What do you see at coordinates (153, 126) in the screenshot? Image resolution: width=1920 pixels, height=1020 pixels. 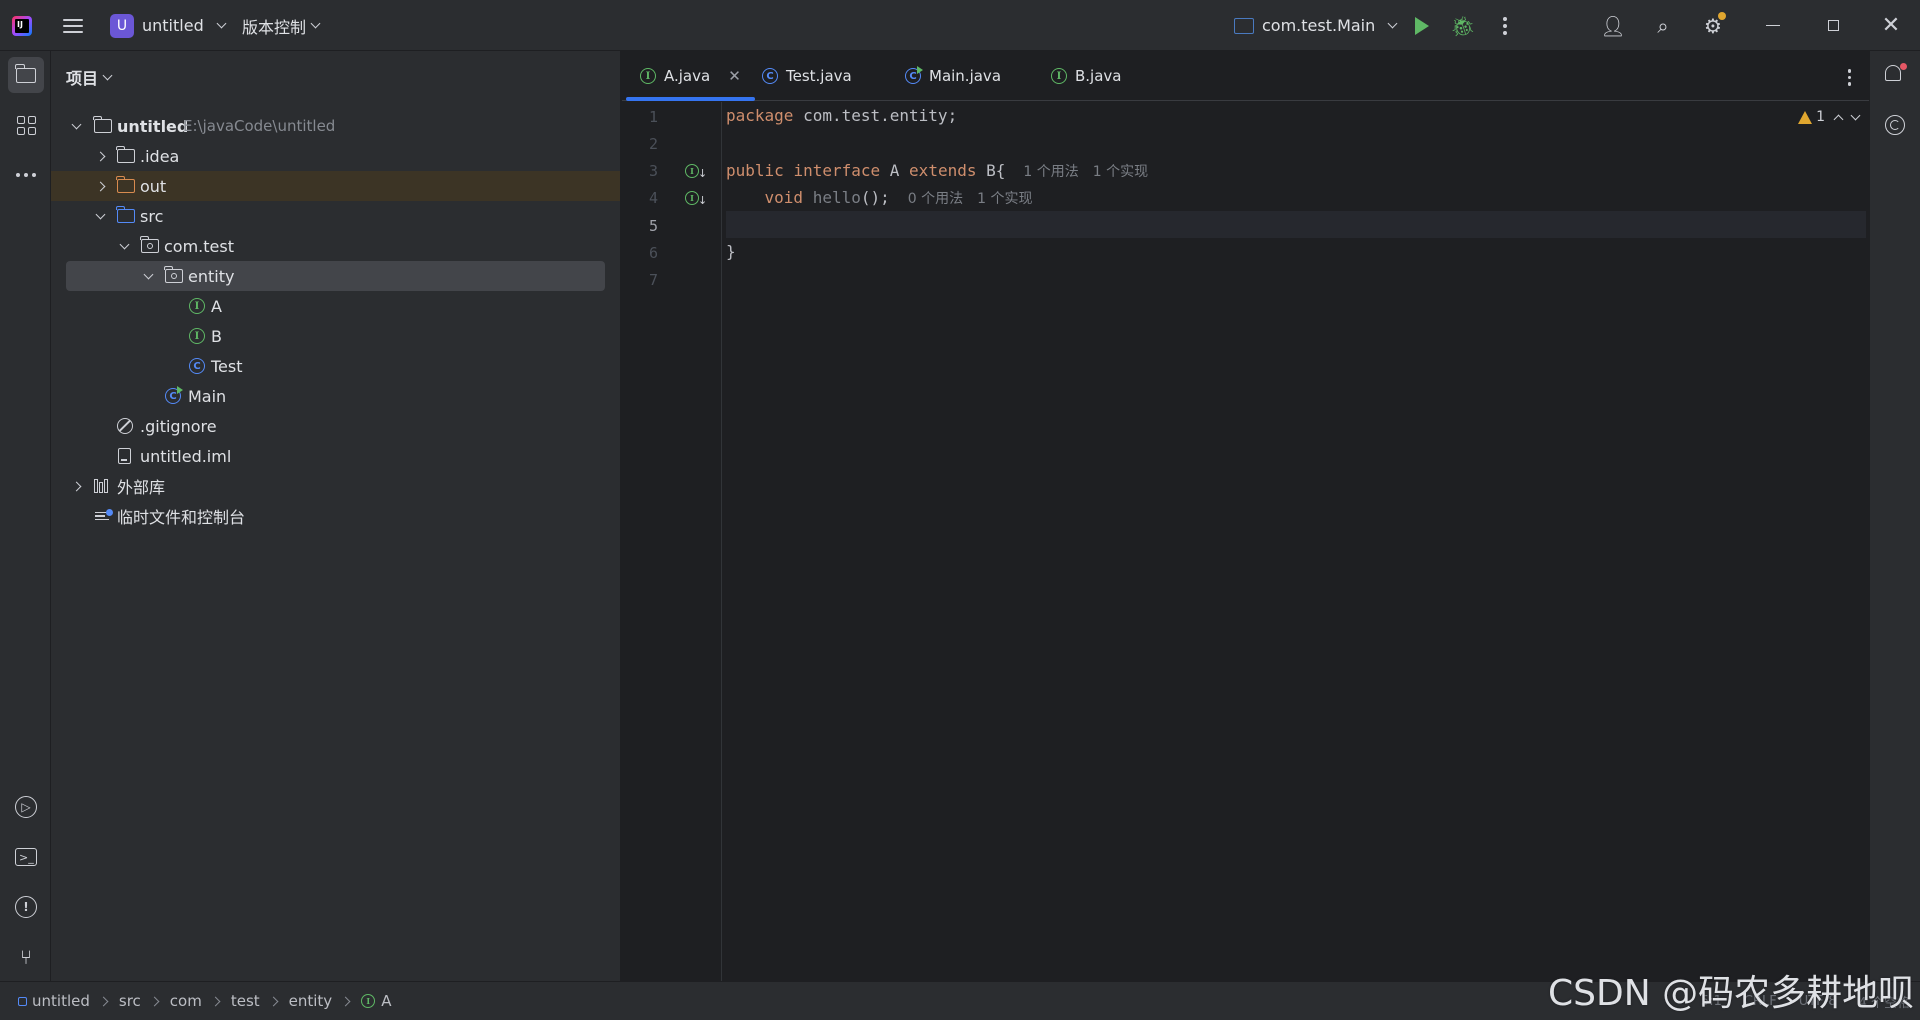 I see `tree-item-label: untitled` at bounding box center [153, 126].